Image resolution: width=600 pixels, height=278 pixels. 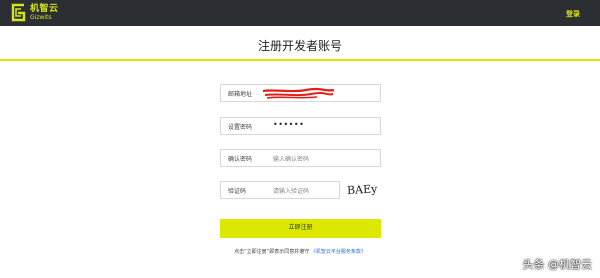 I want to click on register-button: 立即注册, so click(x=300, y=228).